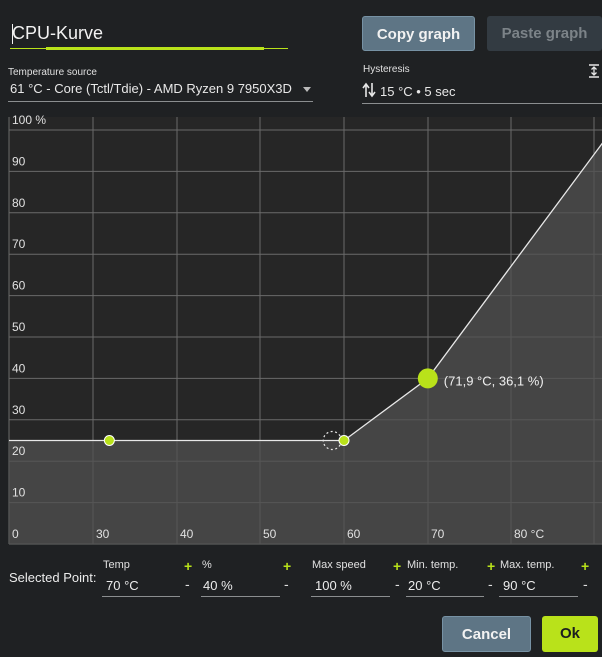 This screenshot has width=602, height=657. What do you see at coordinates (122, 585) in the screenshot?
I see `temp-value: 70 °C` at bounding box center [122, 585].